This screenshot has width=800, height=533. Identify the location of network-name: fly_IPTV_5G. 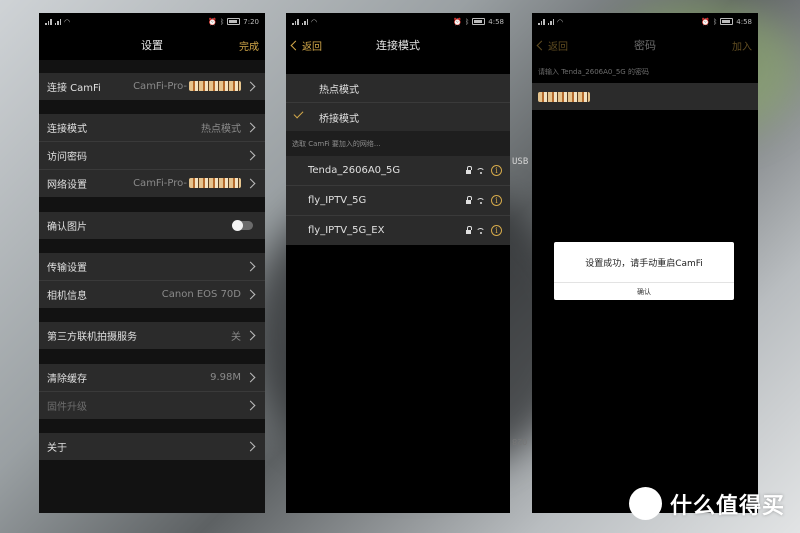
(337, 200).